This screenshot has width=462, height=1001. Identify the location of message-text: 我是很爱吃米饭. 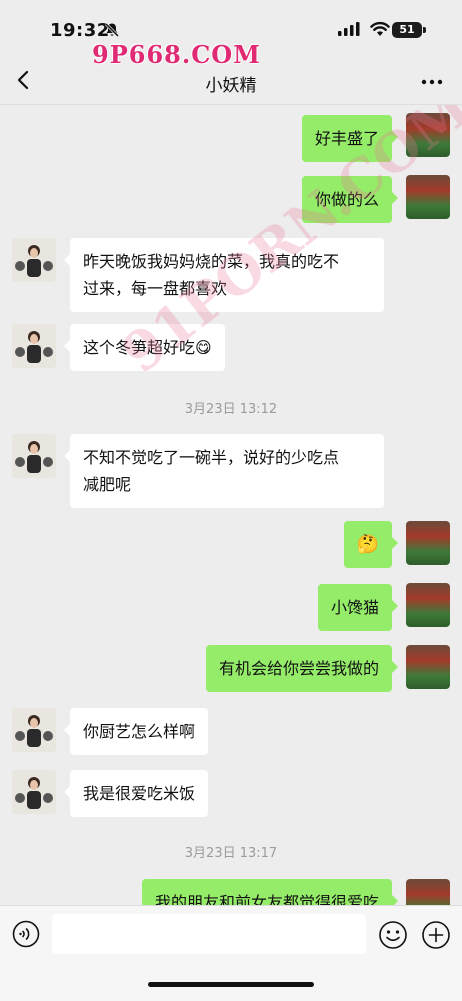
(139, 793).